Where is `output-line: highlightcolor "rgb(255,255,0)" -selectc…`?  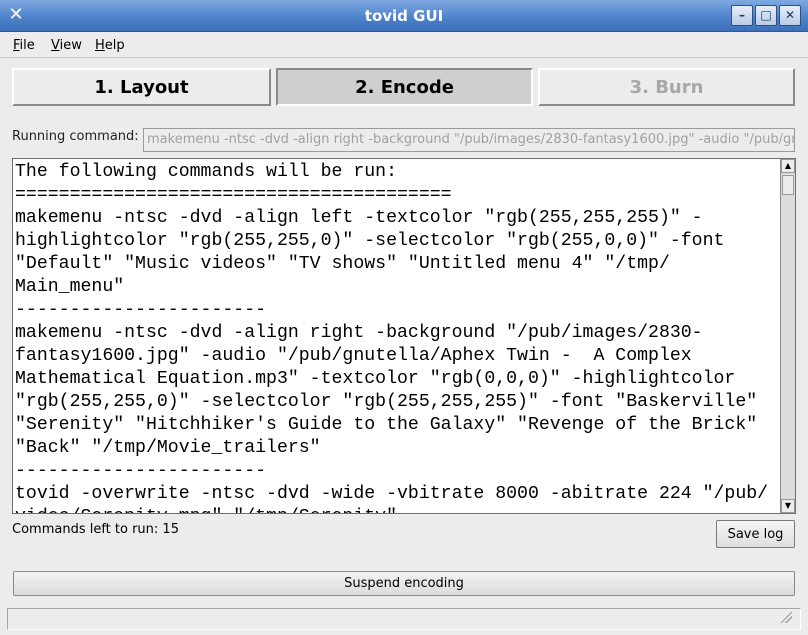
output-line: highlightcolor "rgb(255,255,0)" -selectc… is located at coordinates (370, 241).